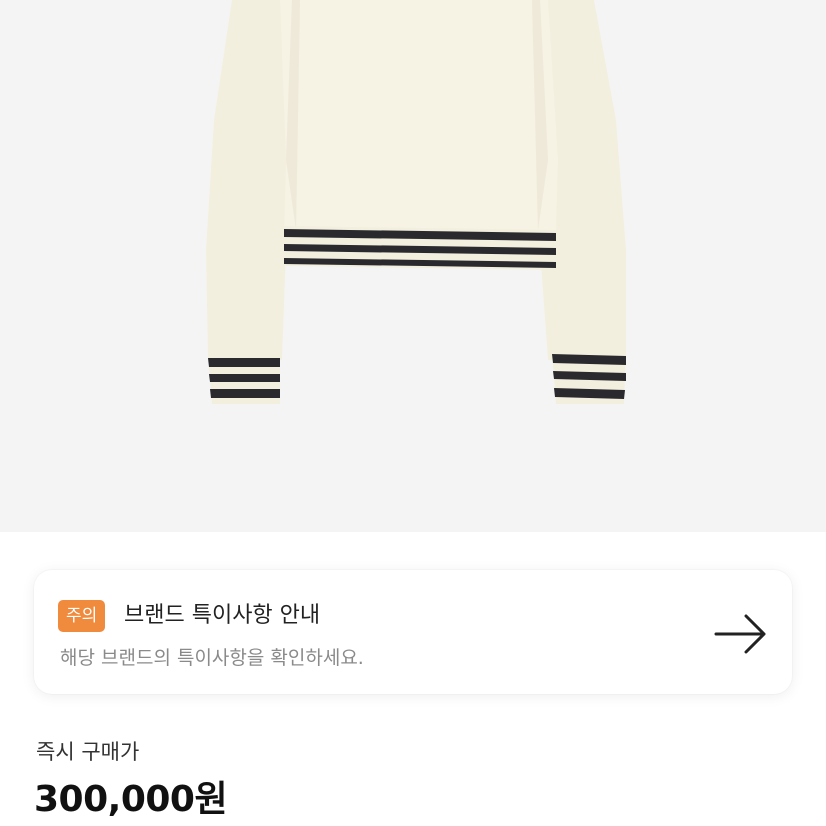 The width and height of the screenshot is (826, 826). Describe the element at coordinates (88, 752) in the screenshot. I see `instant-buy-price-label: 즉시 구매가` at that location.